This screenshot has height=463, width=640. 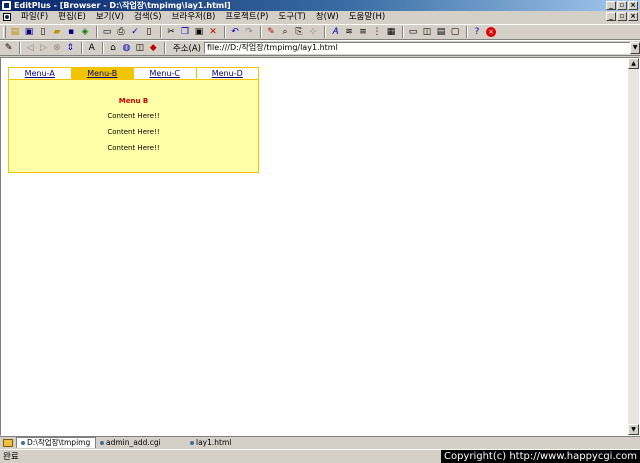 What do you see at coordinates (633, 429) in the screenshot?
I see `scroll-down-arrow-icon: ▼` at bounding box center [633, 429].